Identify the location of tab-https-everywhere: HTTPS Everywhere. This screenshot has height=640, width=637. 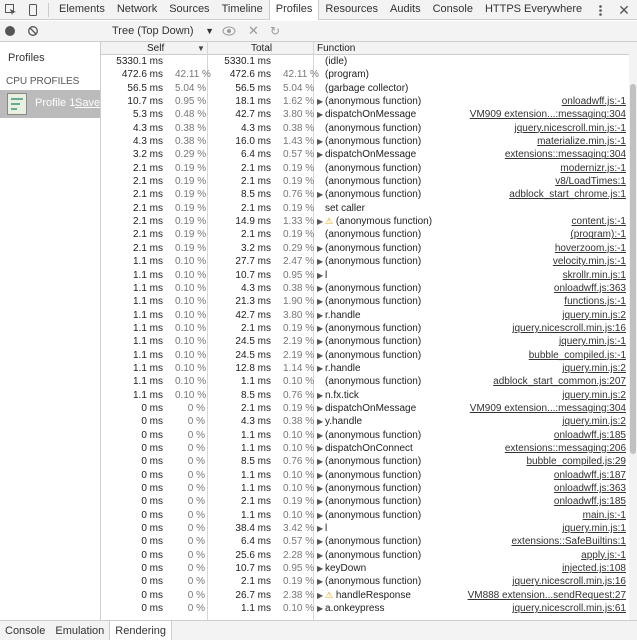
(533, 9).